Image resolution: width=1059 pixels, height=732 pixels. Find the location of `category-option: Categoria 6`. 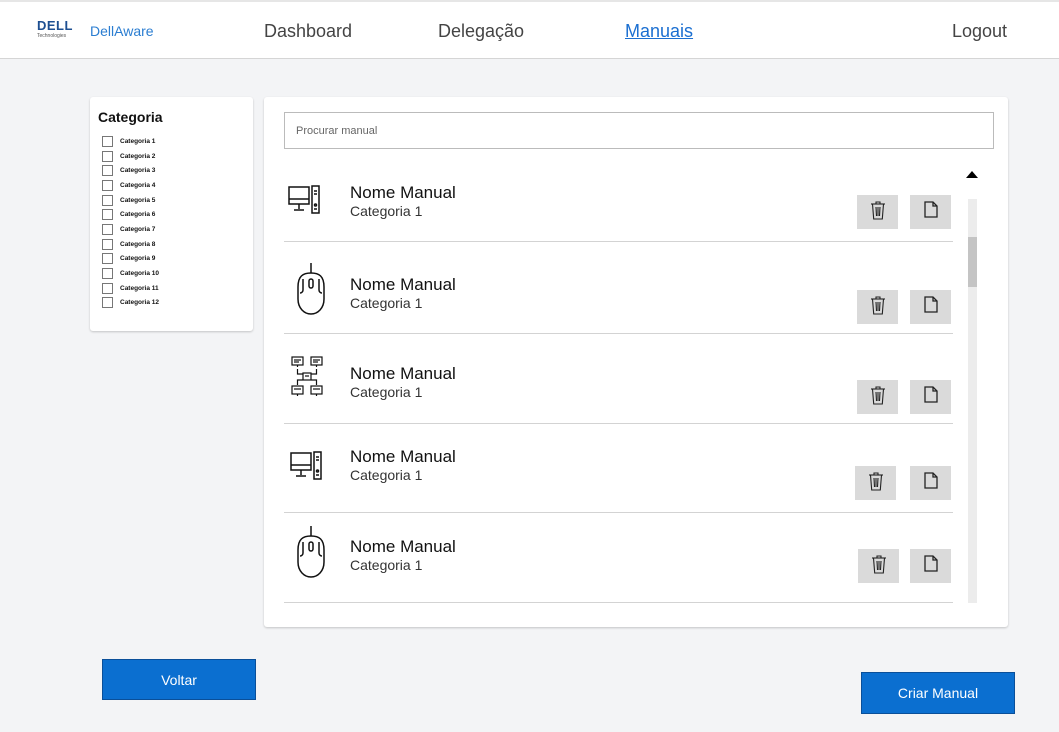

category-option: Categoria 6 is located at coordinates (130, 214).